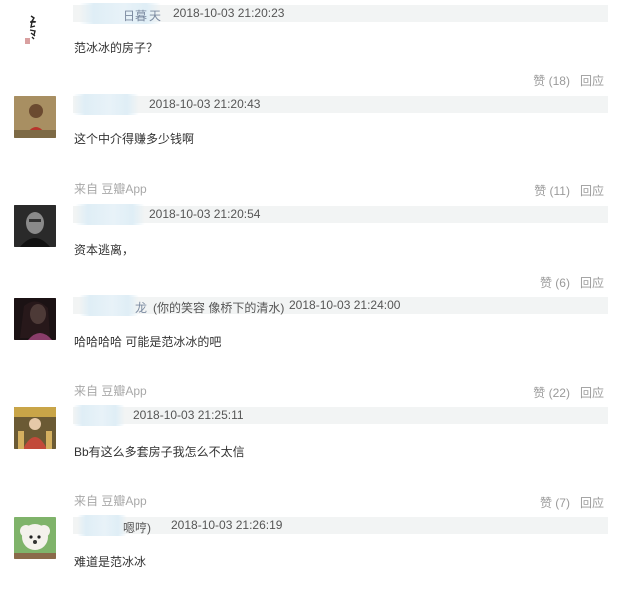 This screenshot has height=600, width=640. Describe the element at coordinates (551, 81) in the screenshot. I see `like-button: 赞 (18)` at that location.